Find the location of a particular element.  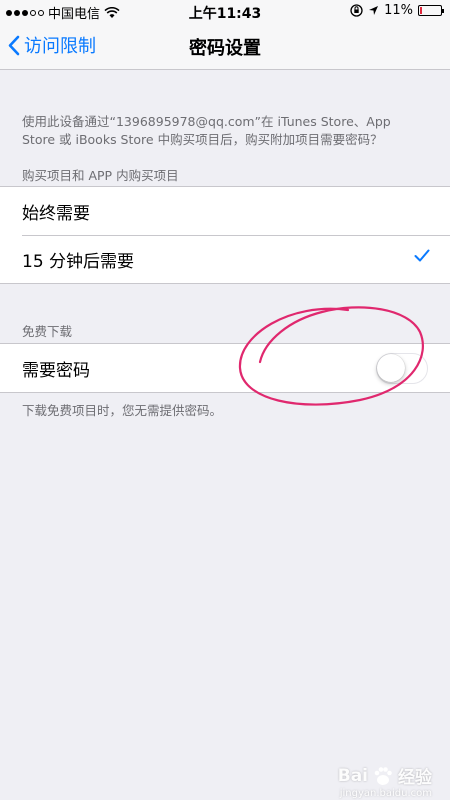

purchases-options-group: 始终需要 15 分钟后需要 is located at coordinates (225, 235).